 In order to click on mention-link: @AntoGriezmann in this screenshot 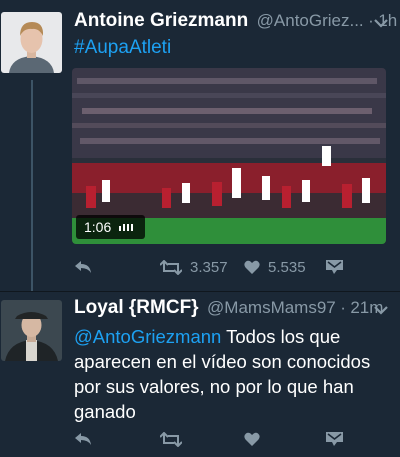, I will do `click(147, 336)`.